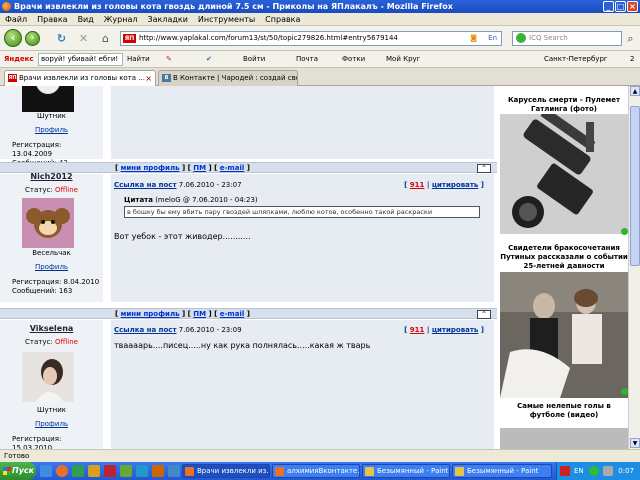  Describe the element at coordinates (83, 38) in the screenshot. I see `stop-icon: ✕` at that location.